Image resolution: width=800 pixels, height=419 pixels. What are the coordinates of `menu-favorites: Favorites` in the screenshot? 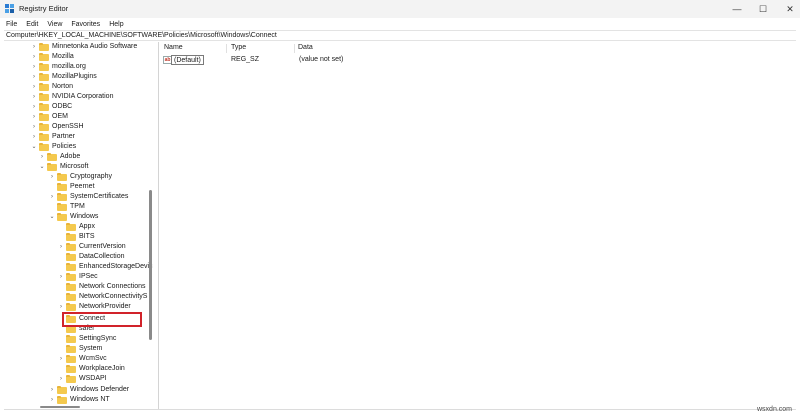 It's located at (85, 24).